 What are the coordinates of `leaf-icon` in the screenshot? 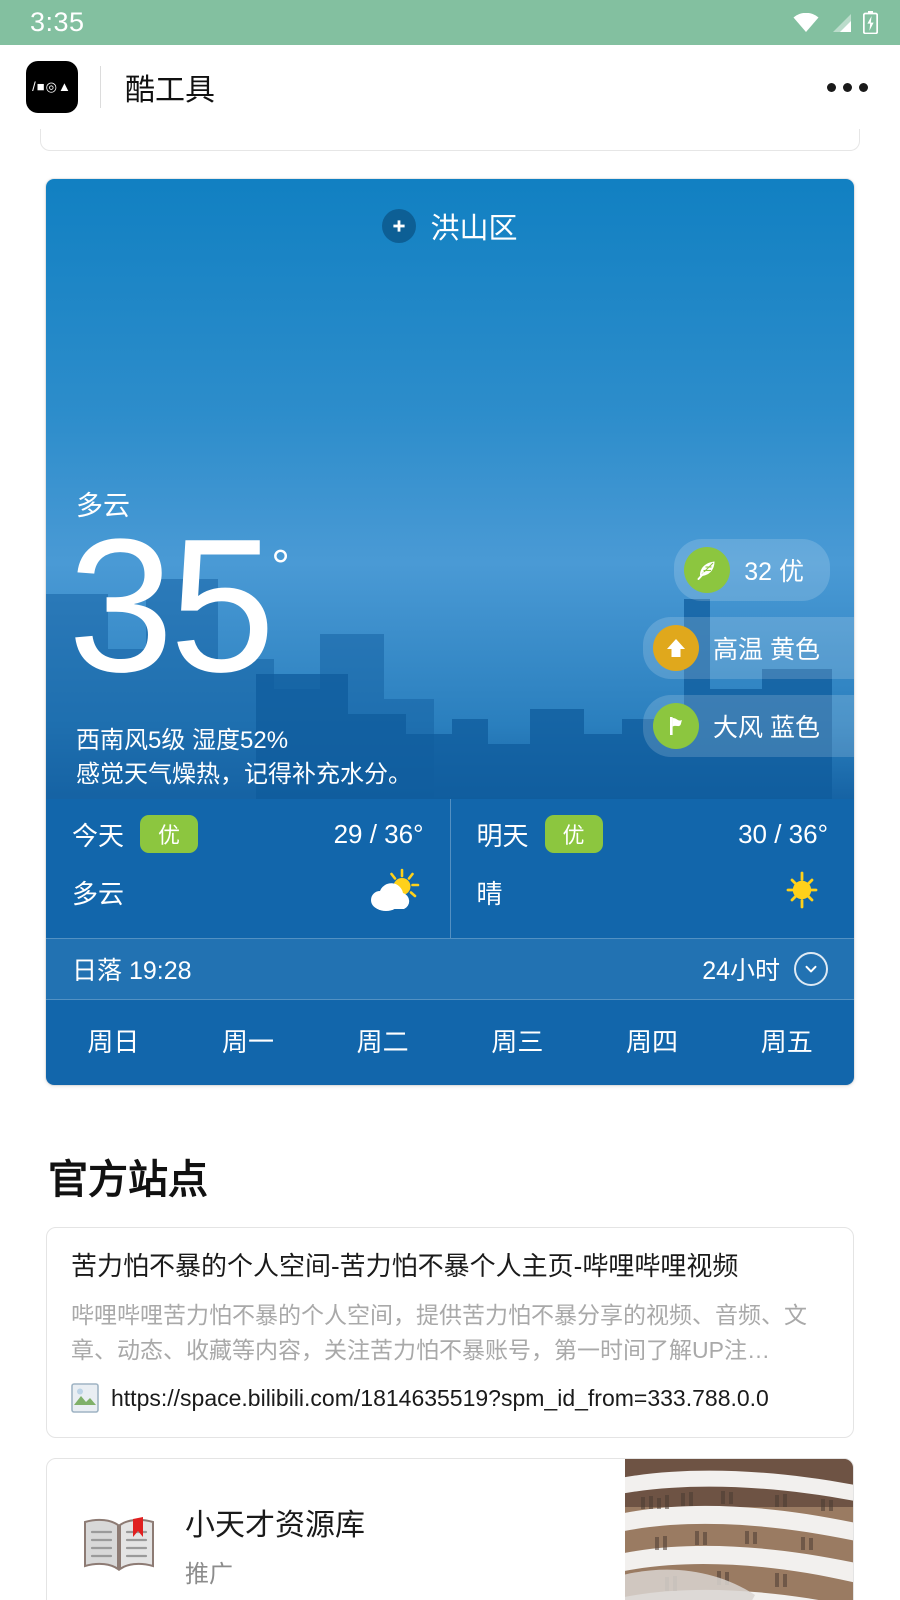 It's located at (707, 570).